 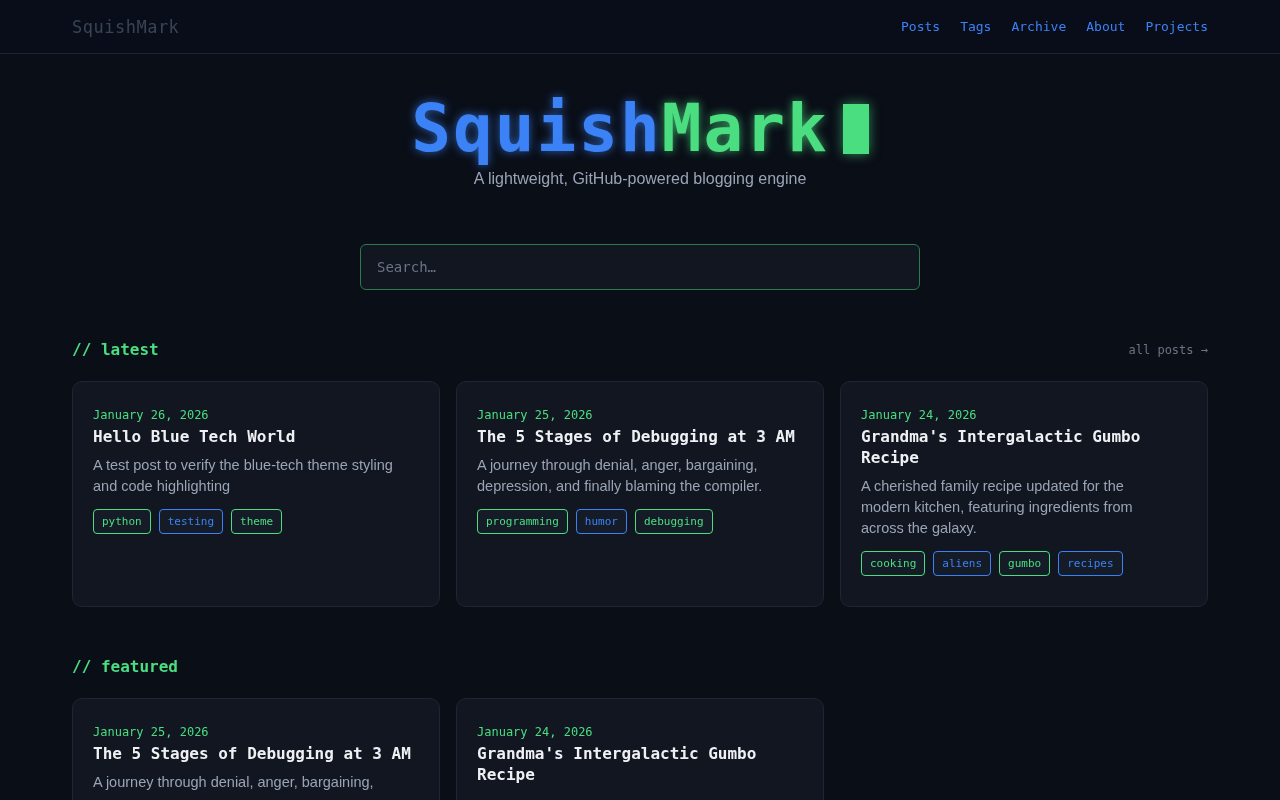 I want to click on tag-chip: theme, so click(x=257, y=521).